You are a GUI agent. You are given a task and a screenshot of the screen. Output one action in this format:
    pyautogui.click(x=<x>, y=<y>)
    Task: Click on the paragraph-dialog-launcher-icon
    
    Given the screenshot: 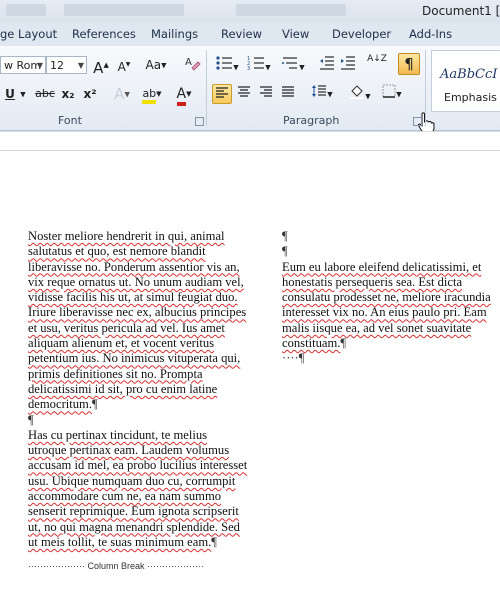 What is the action you would take?
    pyautogui.click(x=417, y=121)
    